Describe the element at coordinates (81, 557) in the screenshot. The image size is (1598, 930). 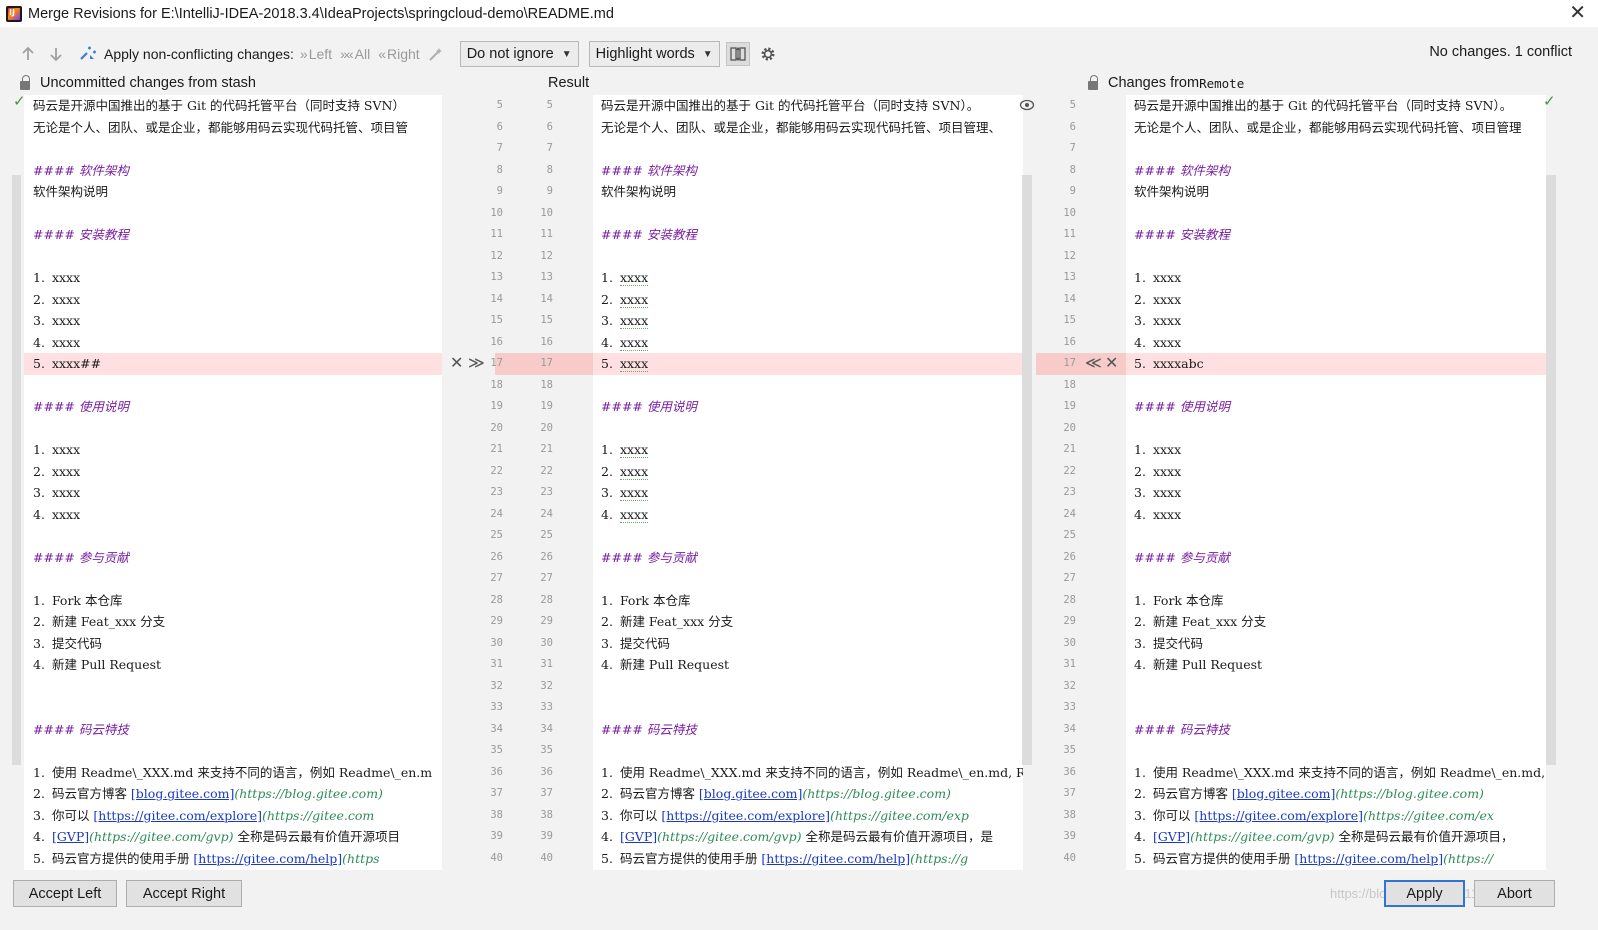
I see `code-text: #### 参与贡献` at that location.